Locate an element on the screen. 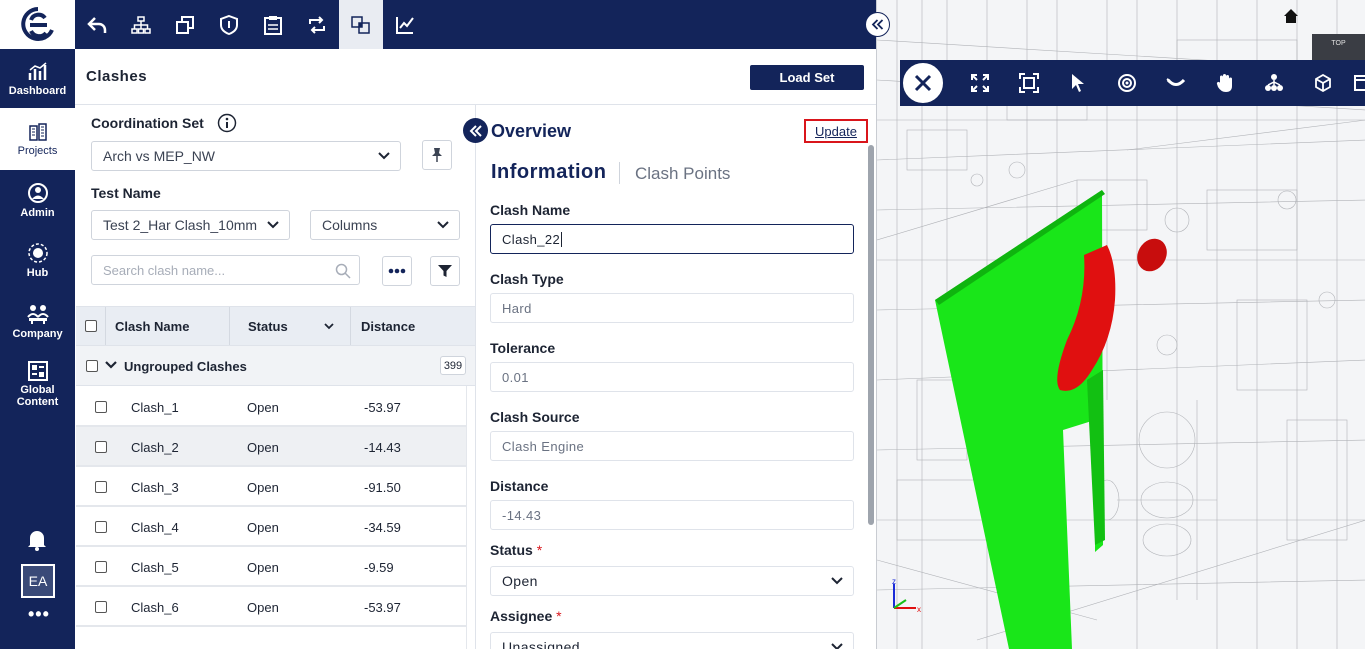  nav-dashboard: Dashboard is located at coordinates (37, 79).